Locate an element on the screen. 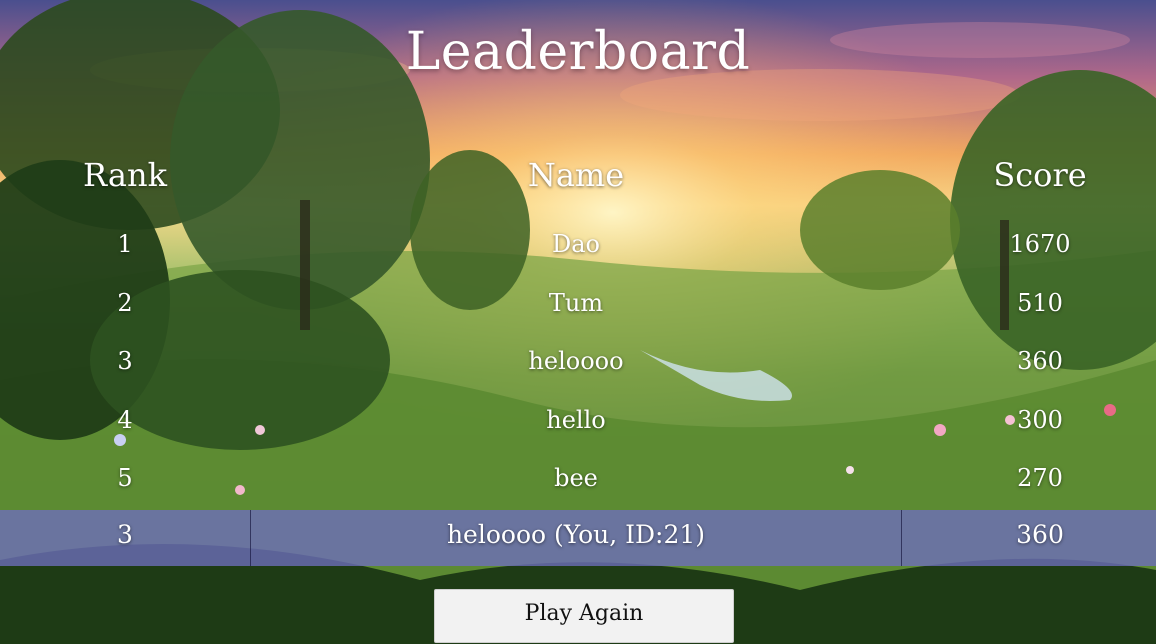  leaderboard-row: 2 Tum 510 is located at coordinates (578, 303).